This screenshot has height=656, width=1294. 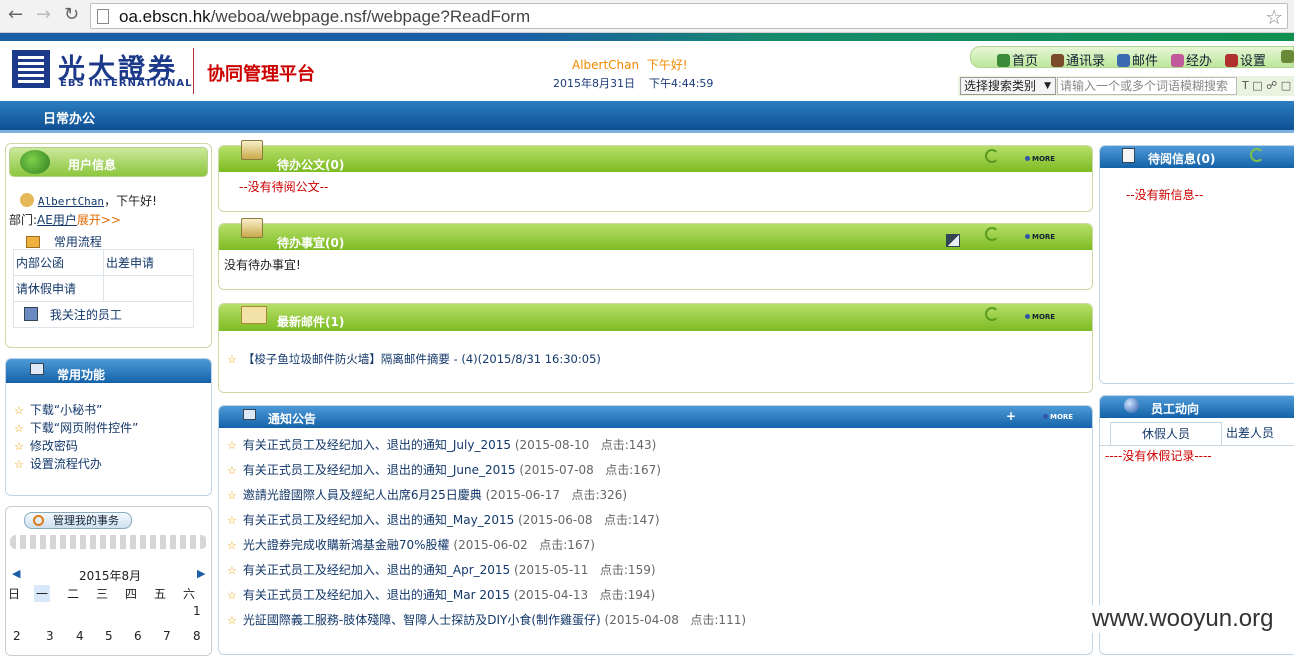 What do you see at coordinates (35, 162) in the screenshot?
I see `users-icon` at bounding box center [35, 162].